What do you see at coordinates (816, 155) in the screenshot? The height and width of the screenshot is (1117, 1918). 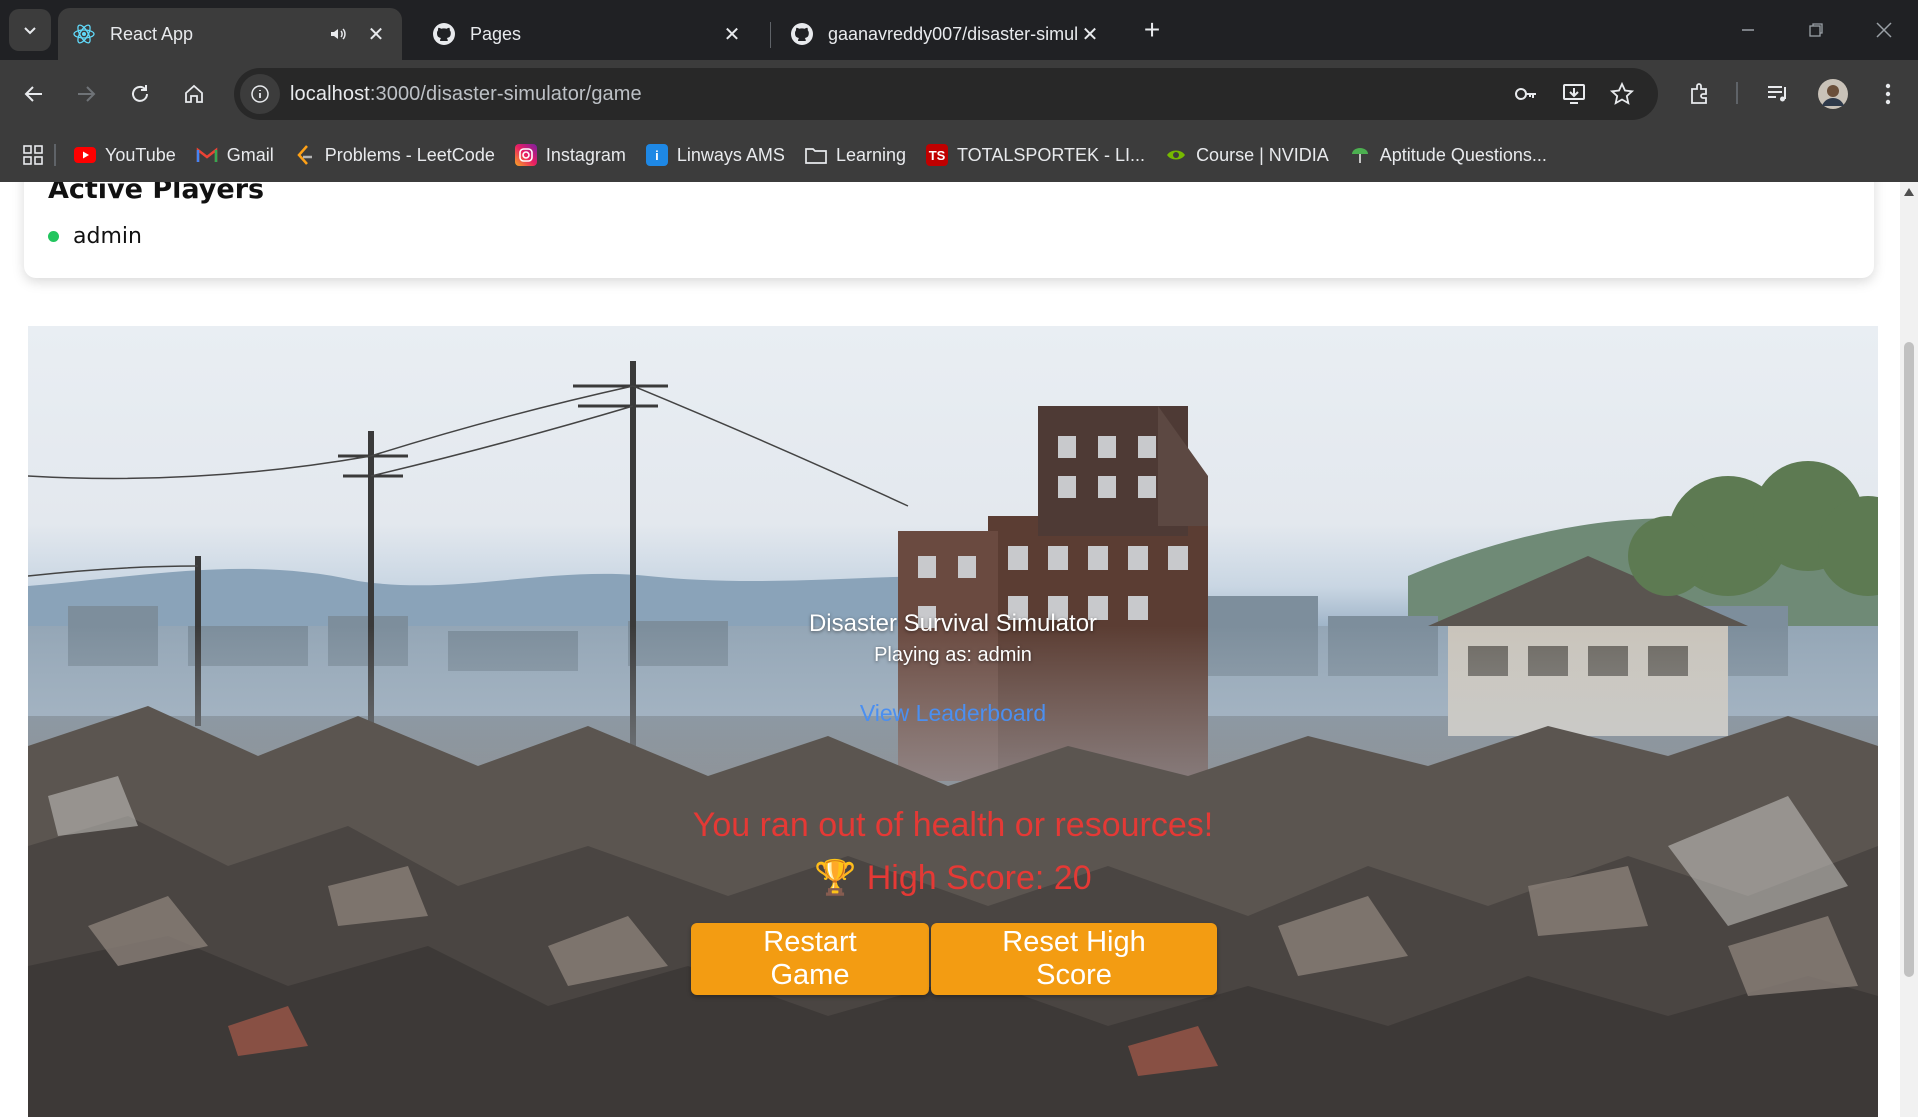 I see `folder-icon` at bounding box center [816, 155].